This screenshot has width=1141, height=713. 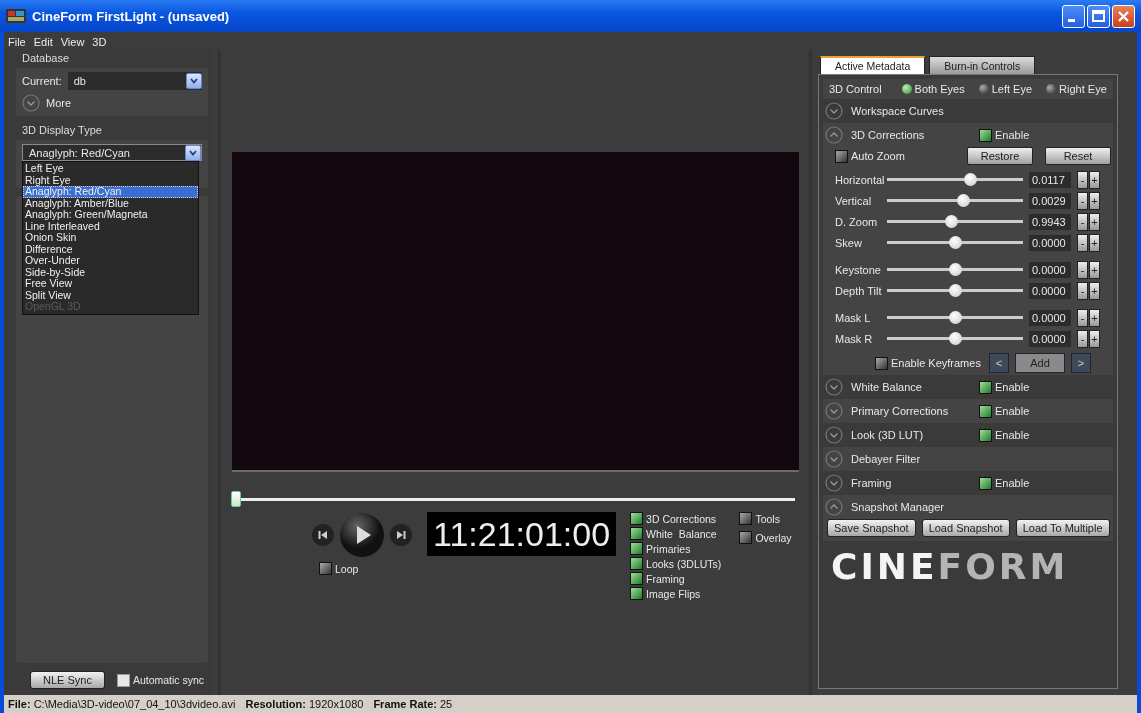 I want to click on dropdown-option: Anaglyph: Green/Magneta, so click(x=110, y=215).